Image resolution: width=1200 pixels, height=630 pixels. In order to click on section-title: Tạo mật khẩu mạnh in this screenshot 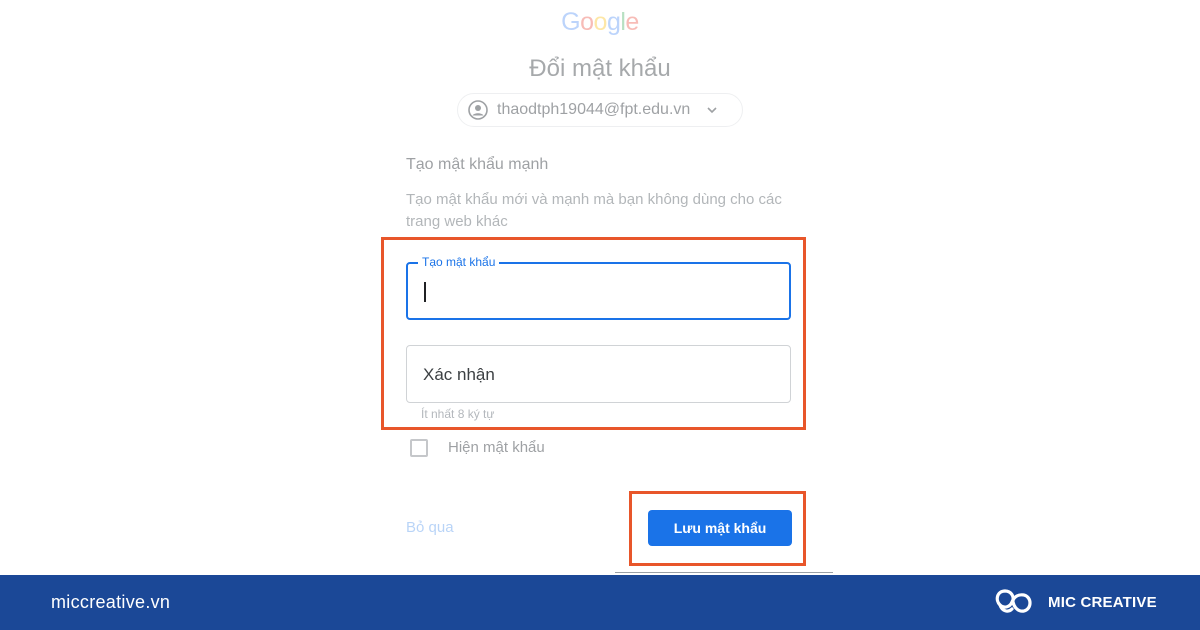, I will do `click(477, 164)`.